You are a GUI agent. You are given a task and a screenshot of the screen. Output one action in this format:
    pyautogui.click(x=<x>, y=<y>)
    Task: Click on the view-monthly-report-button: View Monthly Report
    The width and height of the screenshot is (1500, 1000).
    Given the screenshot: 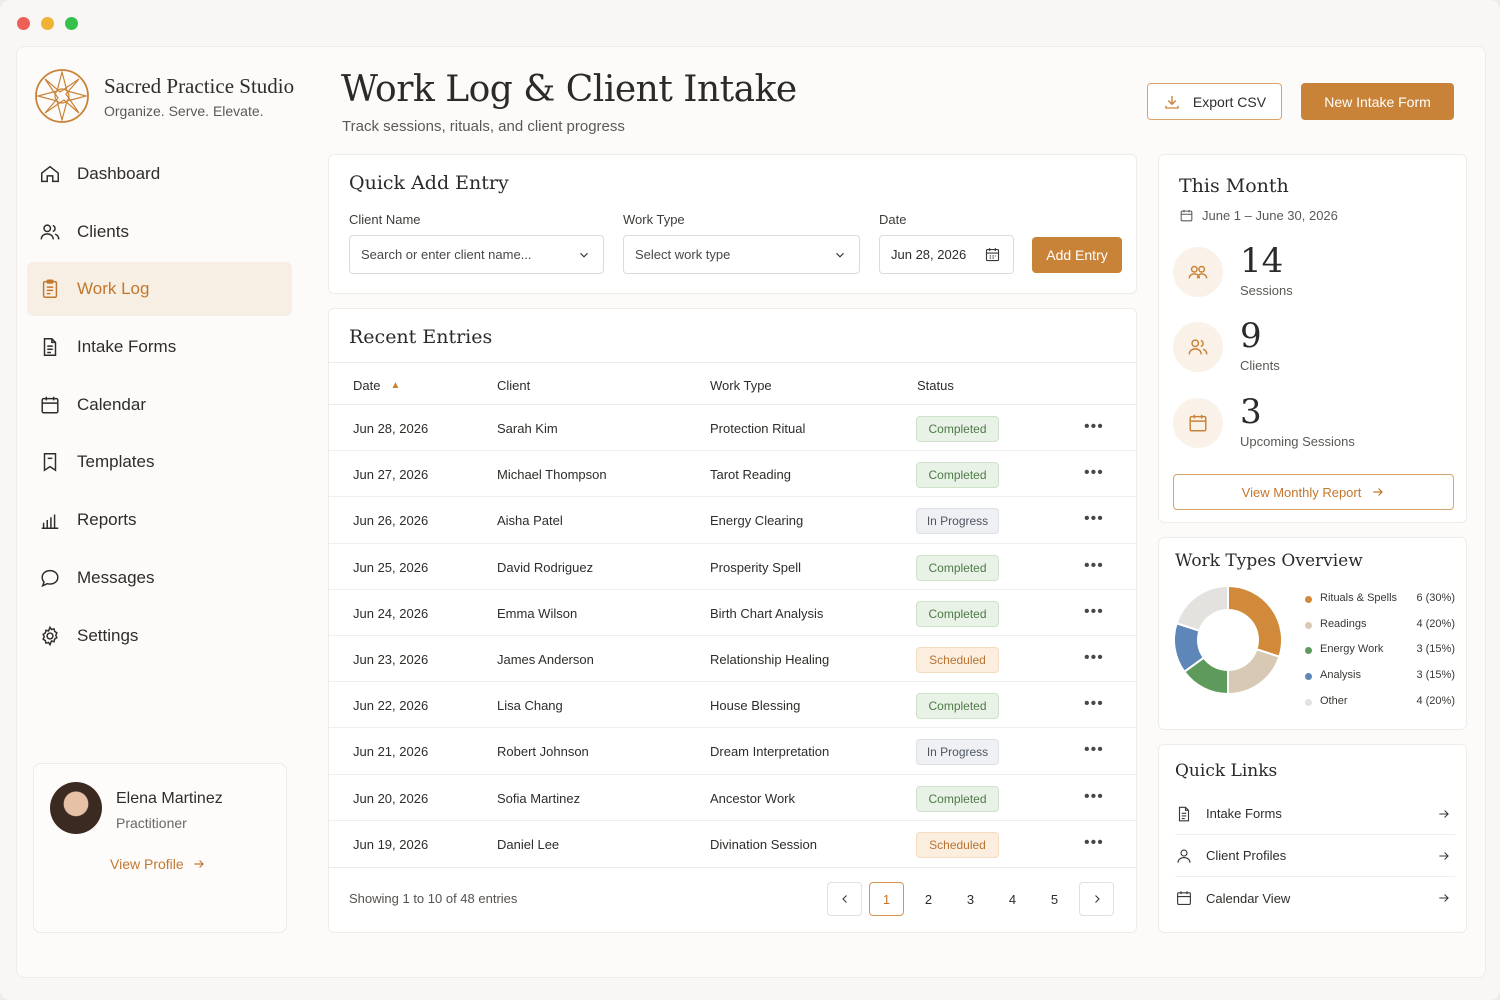 What is the action you would take?
    pyautogui.click(x=1313, y=492)
    